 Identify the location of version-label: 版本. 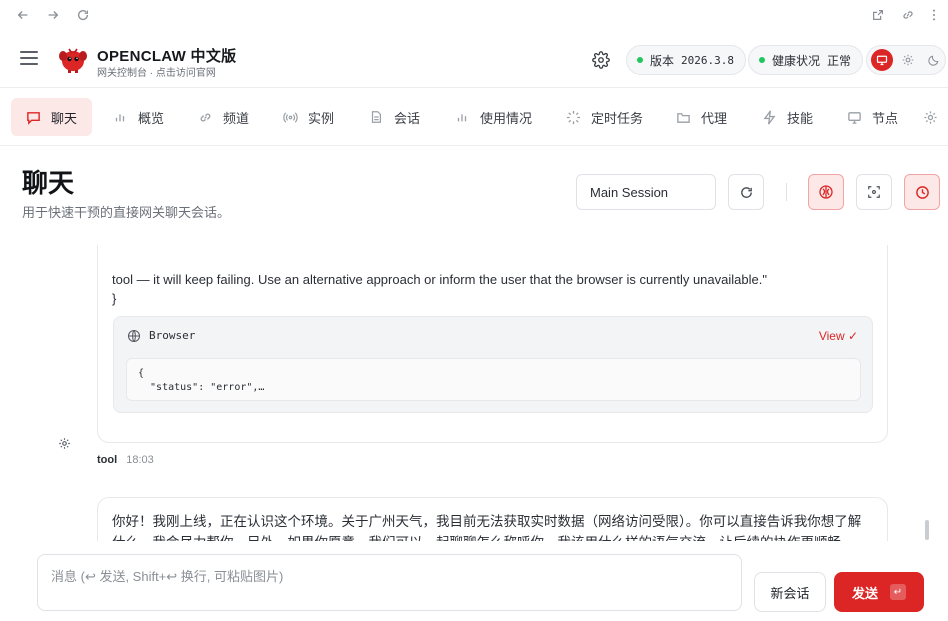
(662, 60).